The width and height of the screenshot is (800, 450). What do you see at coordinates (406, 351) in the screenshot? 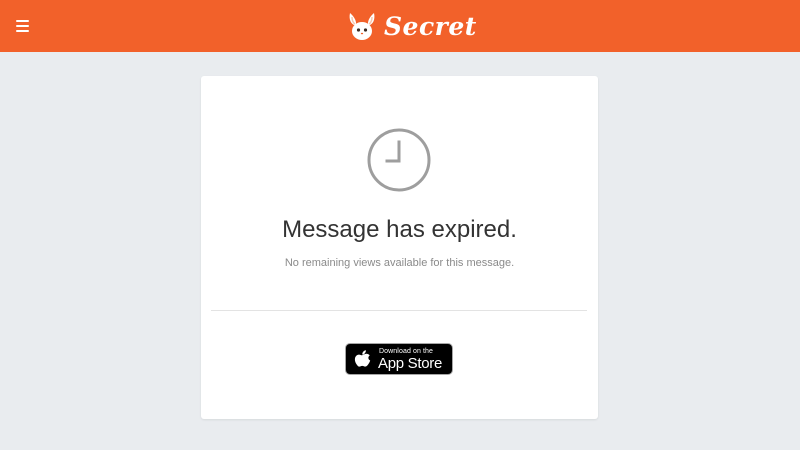
I see `app-store-line1: Download on the` at bounding box center [406, 351].